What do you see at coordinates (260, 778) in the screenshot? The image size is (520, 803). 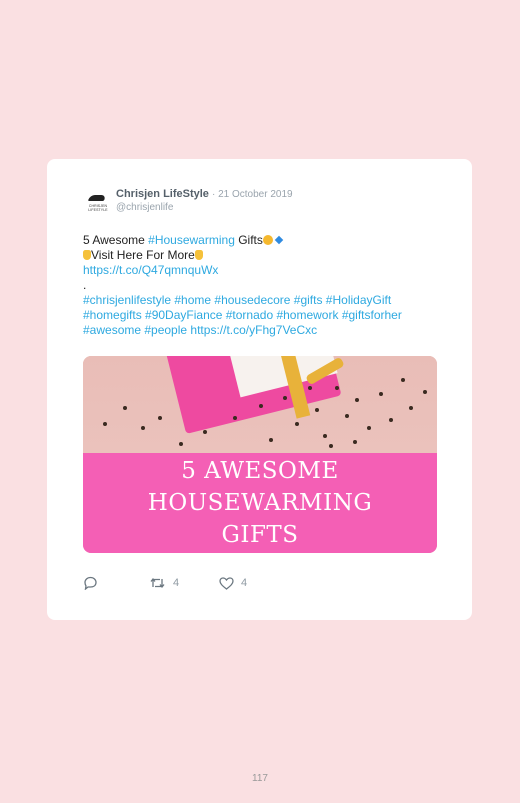 I see `page-number: 117` at bounding box center [260, 778].